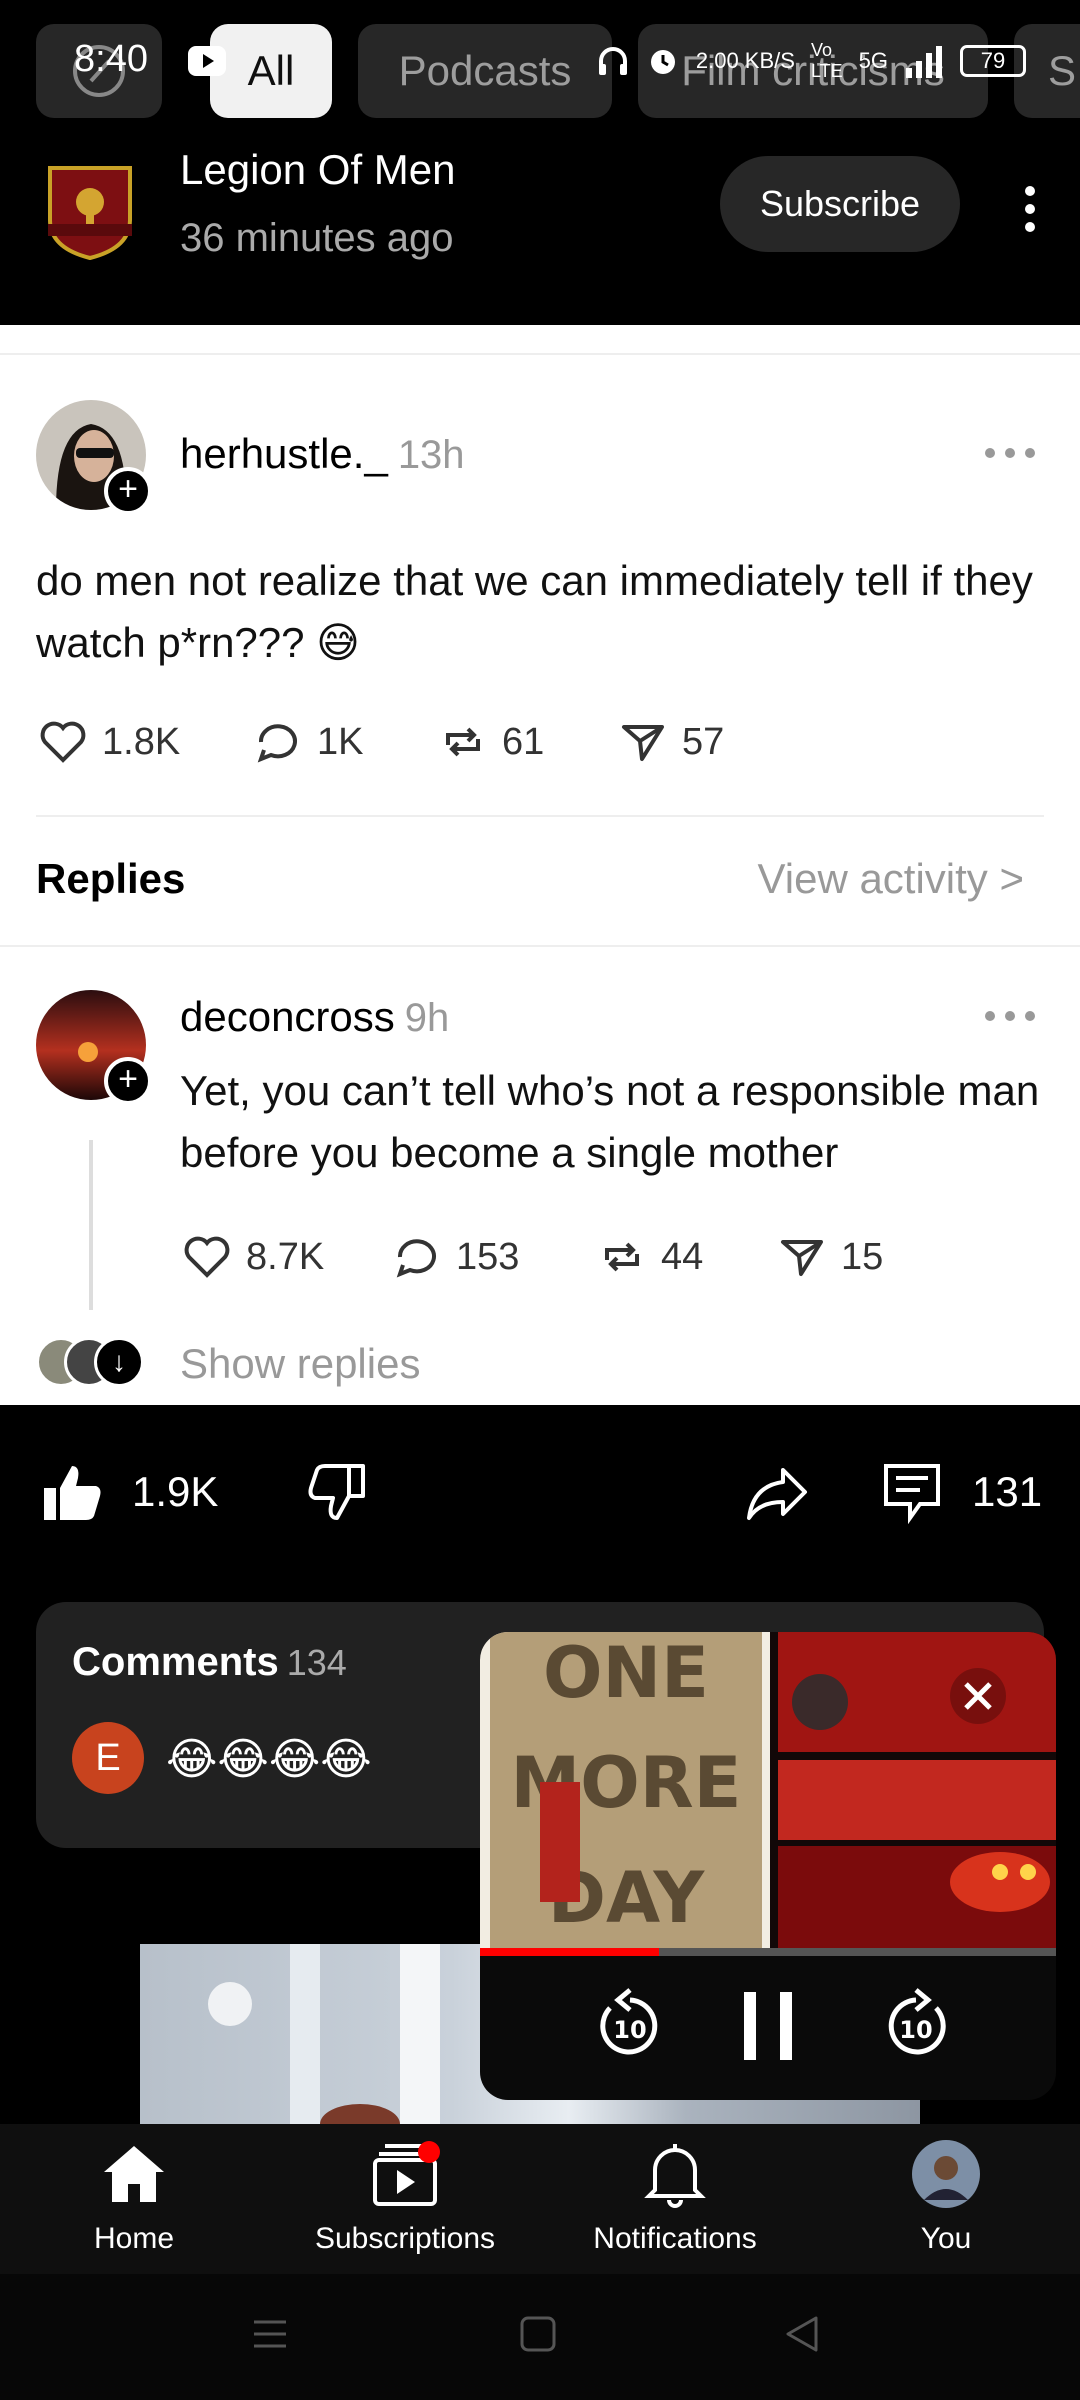 This screenshot has width=1080, height=2400. I want to click on youtube-notification-icon, so click(207, 61).